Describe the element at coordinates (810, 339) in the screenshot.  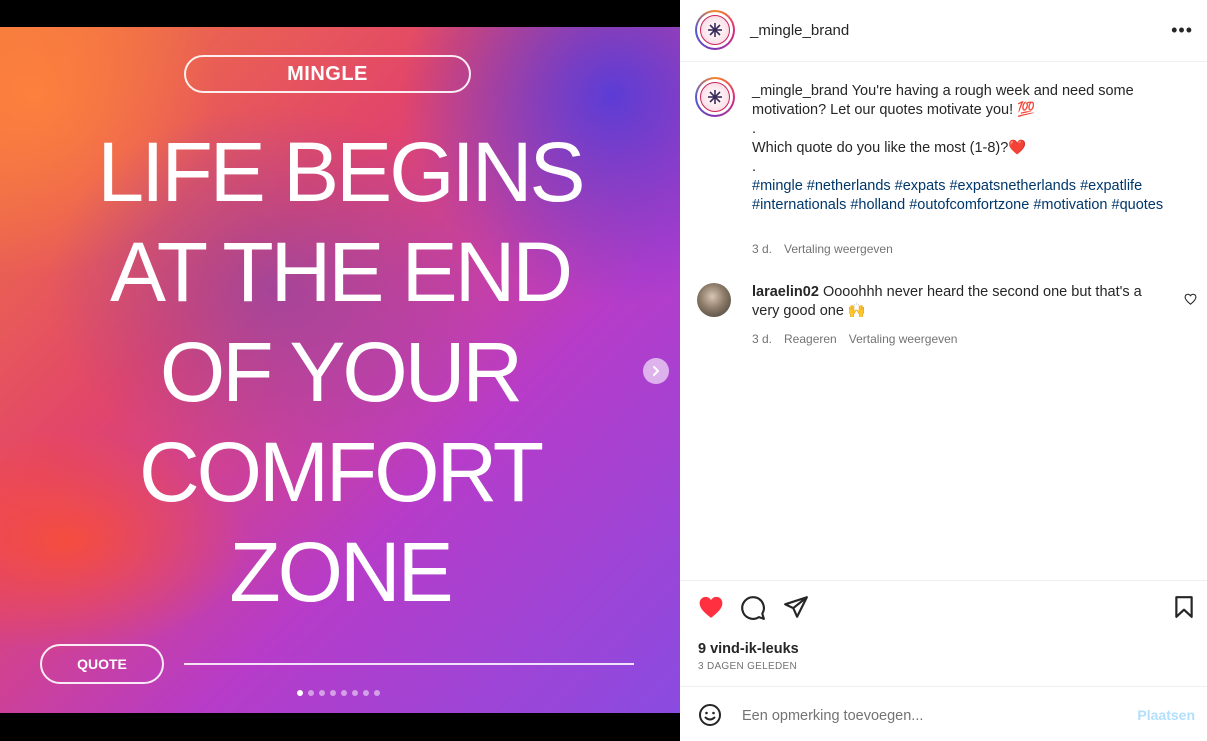
I see `reply-link: Reageren` at that location.